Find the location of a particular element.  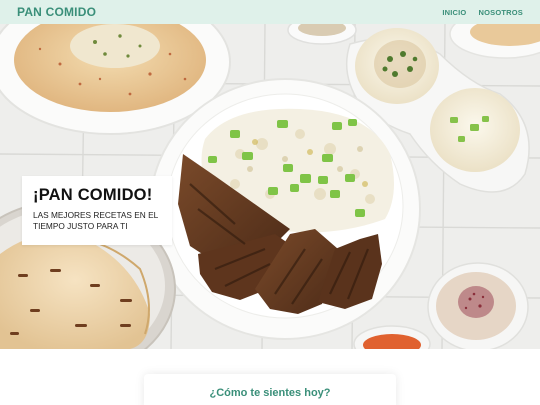

nav-link-nosotros: NOSOTROS is located at coordinates (500, 12).